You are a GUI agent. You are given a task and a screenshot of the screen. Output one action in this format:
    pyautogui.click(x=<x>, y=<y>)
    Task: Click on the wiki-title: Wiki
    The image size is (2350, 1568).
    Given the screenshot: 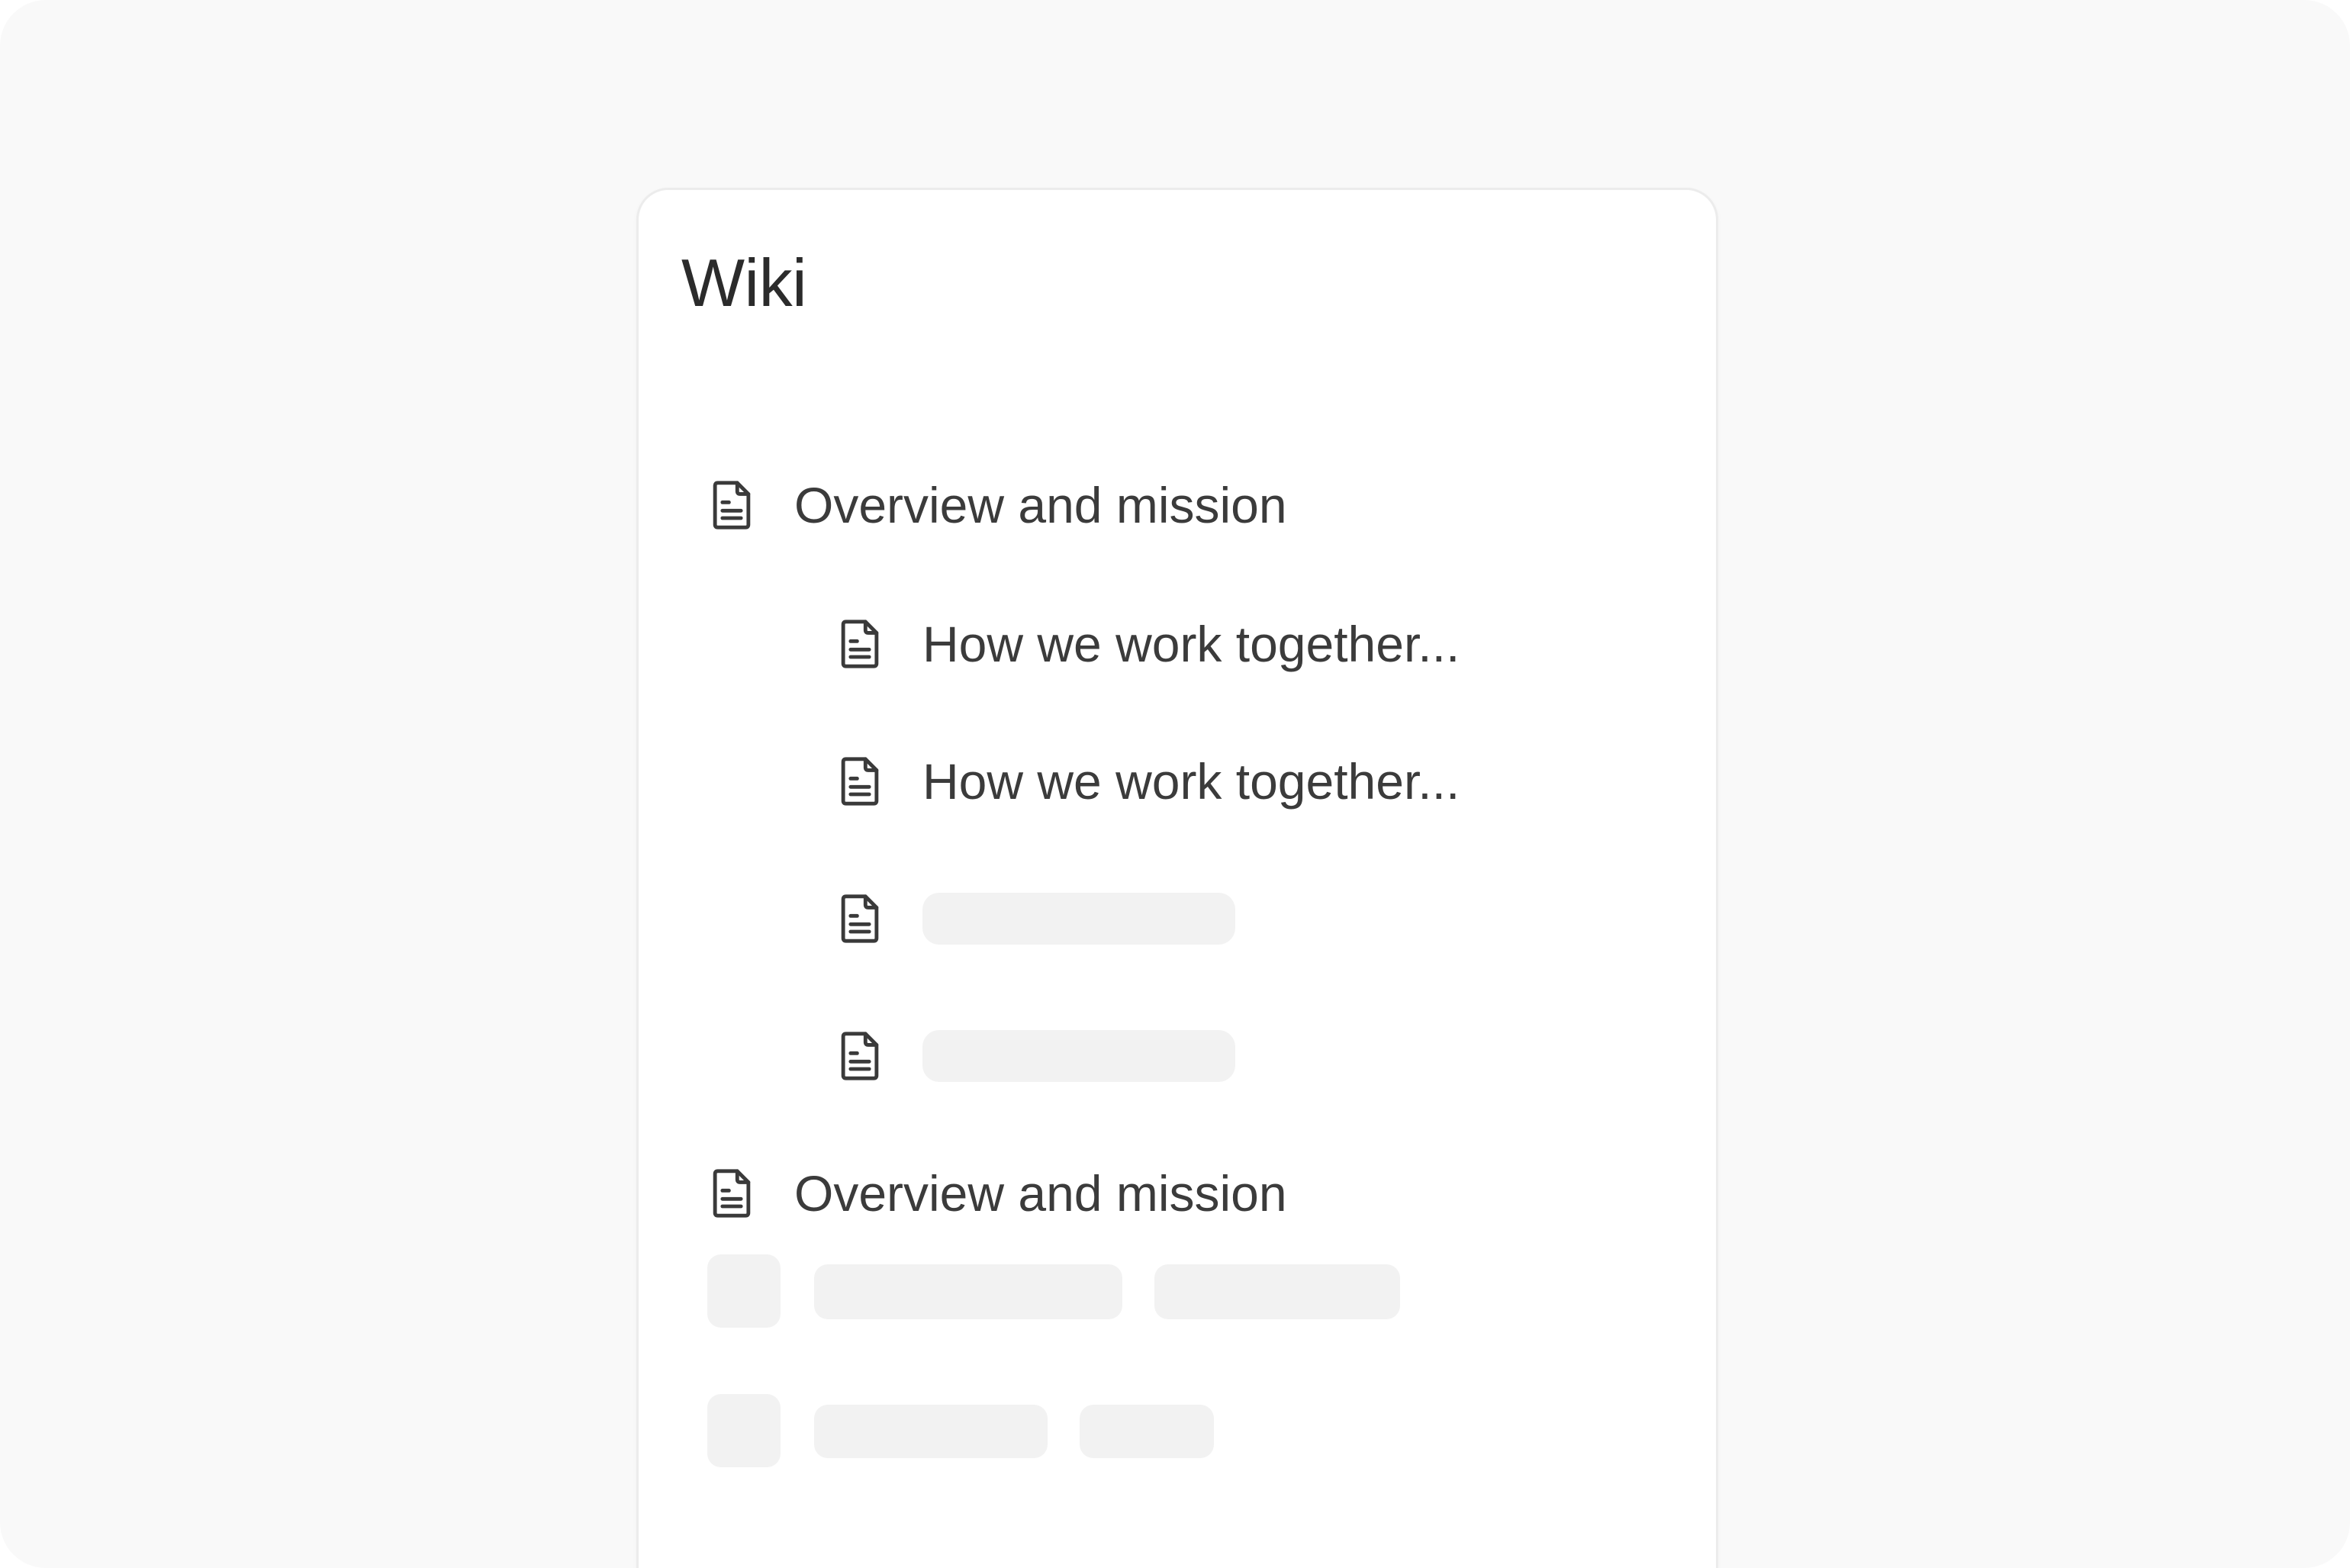 What is the action you would take?
    pyautogui.click(x=744, y=282)
    